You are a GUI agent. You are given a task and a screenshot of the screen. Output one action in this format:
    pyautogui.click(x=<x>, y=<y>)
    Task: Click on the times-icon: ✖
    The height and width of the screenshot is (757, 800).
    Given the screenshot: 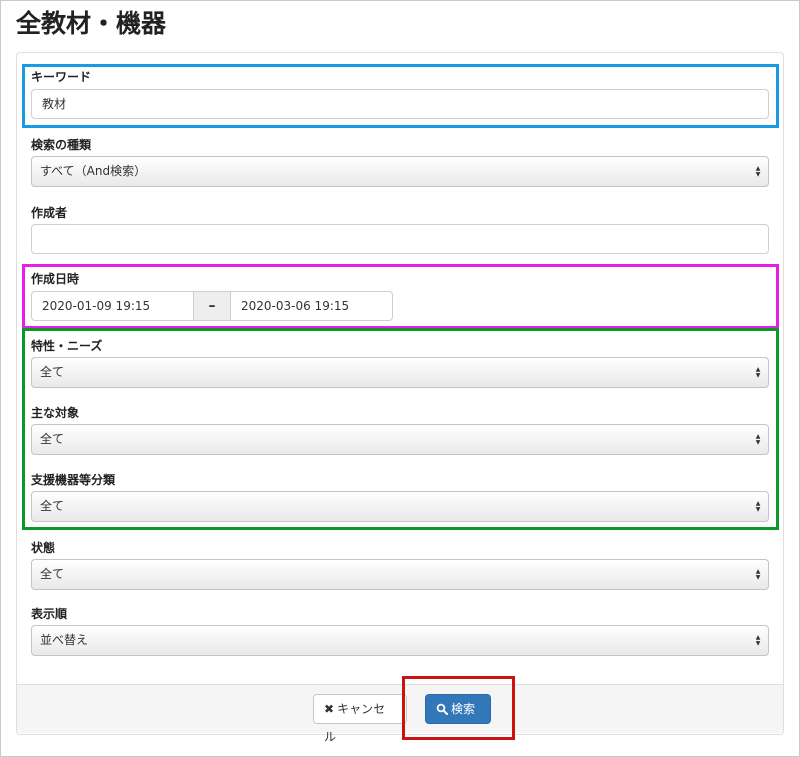 What is the action you would take?
    pyautogui.click(x=329, y=709)
    